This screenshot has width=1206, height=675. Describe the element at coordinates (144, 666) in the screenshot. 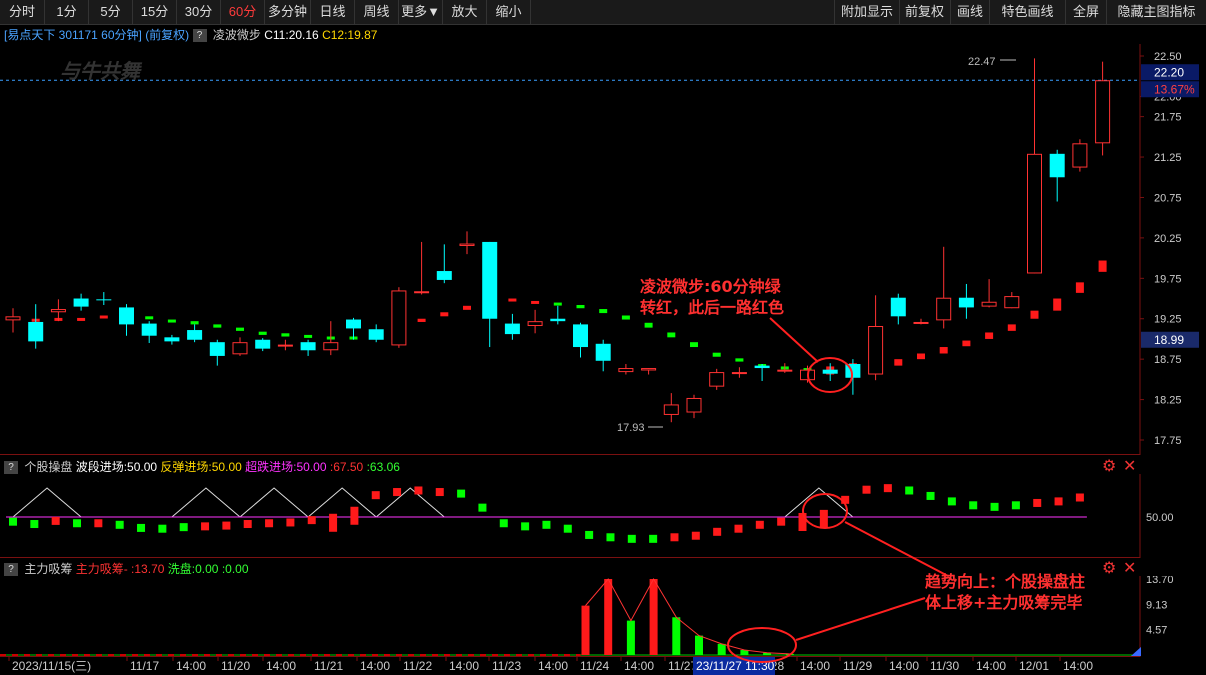

I see `x-tick-label: 11/17` at that location.